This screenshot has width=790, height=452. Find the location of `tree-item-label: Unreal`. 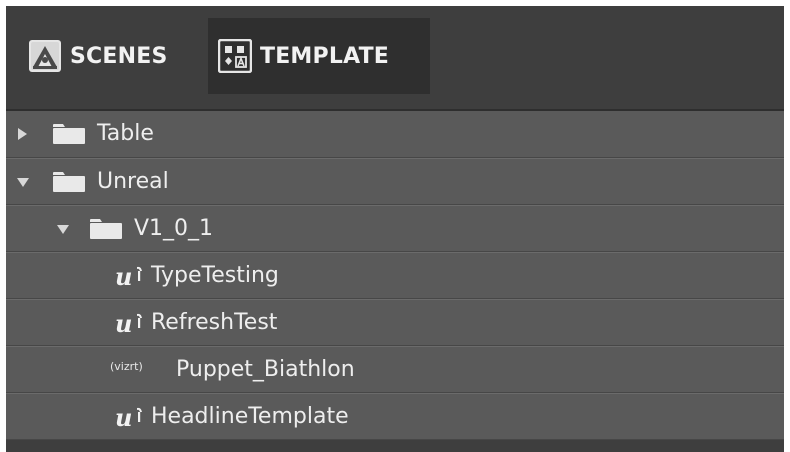

tree-item-label: Unreal is located at coordinates (133, 181).